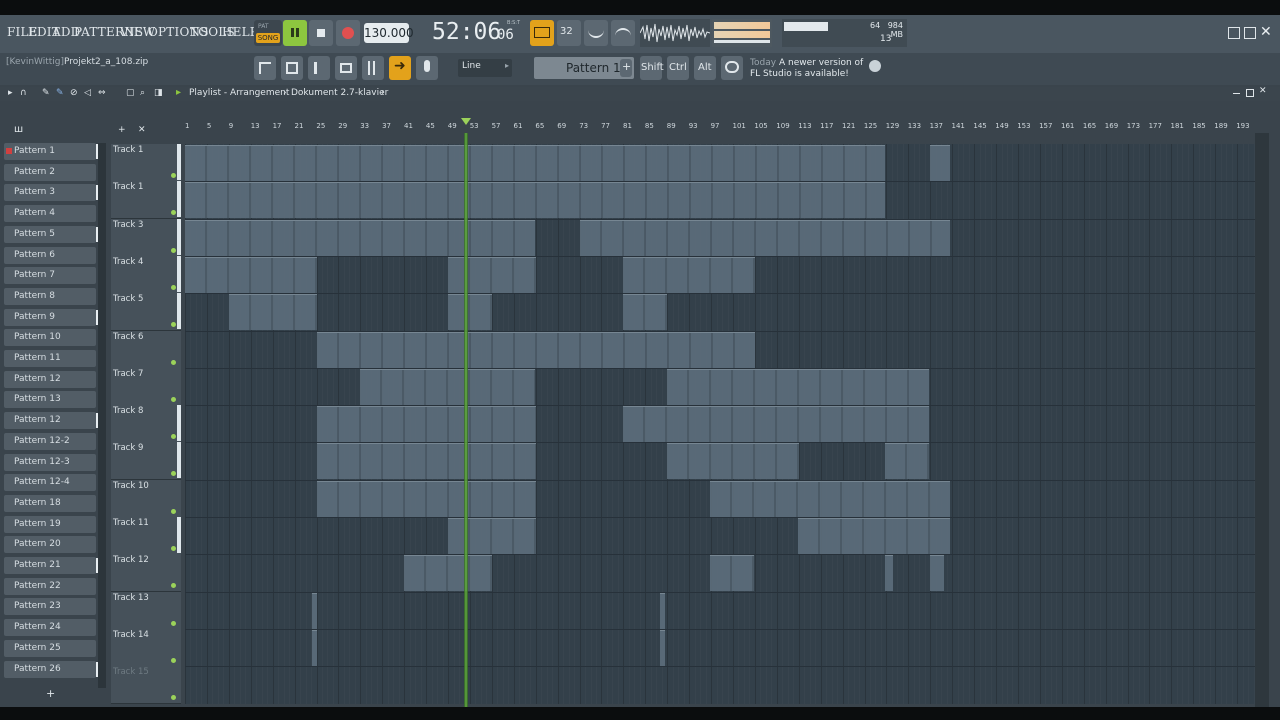 This screenshot has height=720, width=1280. I want to click on add-pattern-button: +, so click(626, 68).